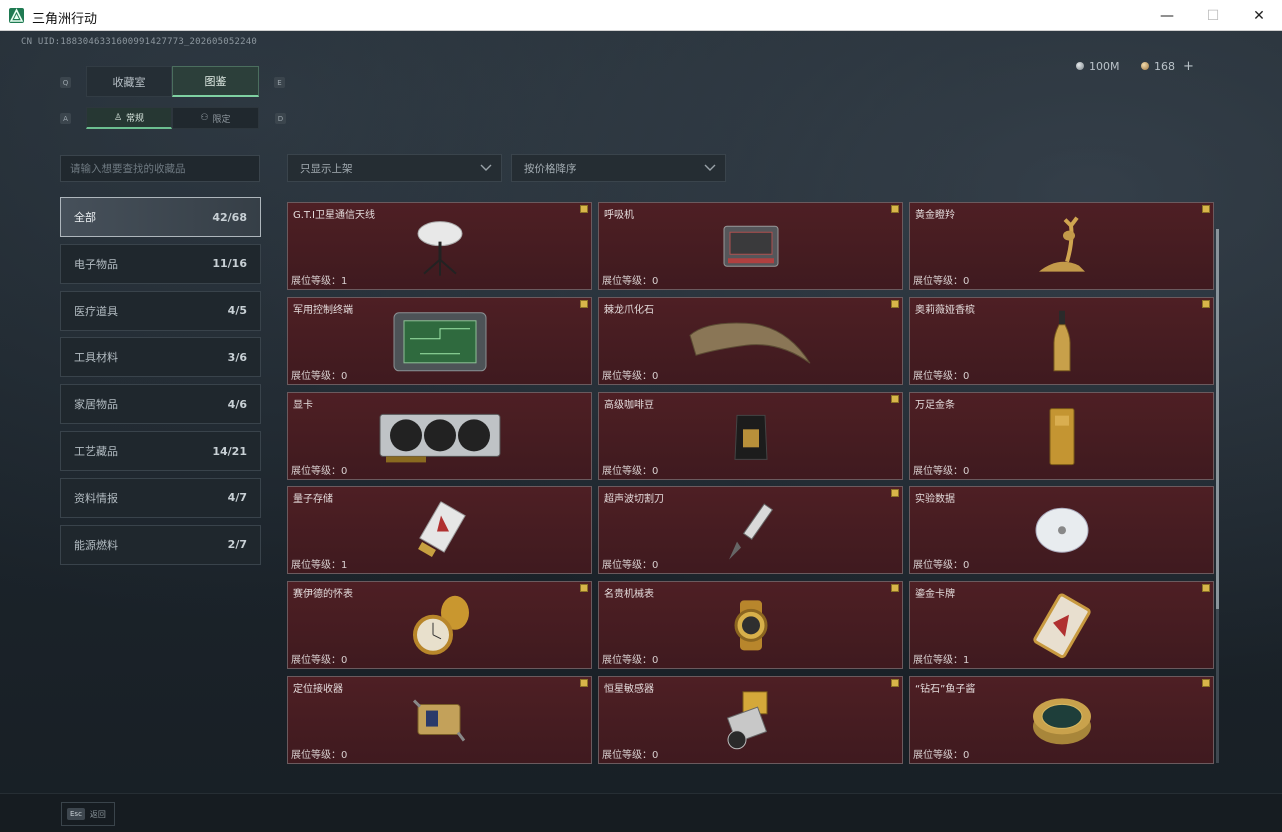 The width and height of the screenshot is (1282, 832). I want to click on category-label: 工艺藏品, so click(96, 451).